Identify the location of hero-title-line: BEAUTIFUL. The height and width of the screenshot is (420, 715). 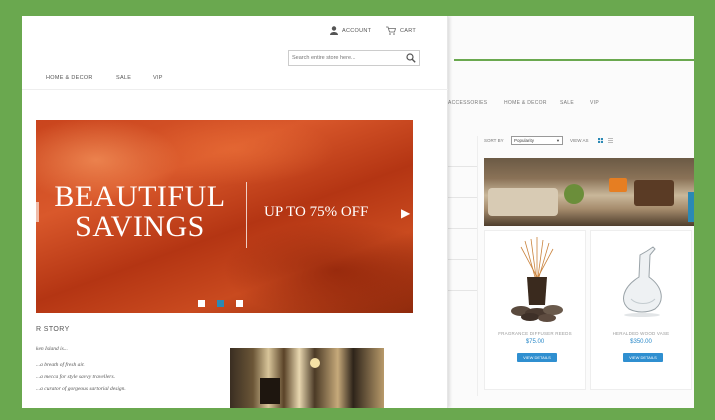
(140, 196).